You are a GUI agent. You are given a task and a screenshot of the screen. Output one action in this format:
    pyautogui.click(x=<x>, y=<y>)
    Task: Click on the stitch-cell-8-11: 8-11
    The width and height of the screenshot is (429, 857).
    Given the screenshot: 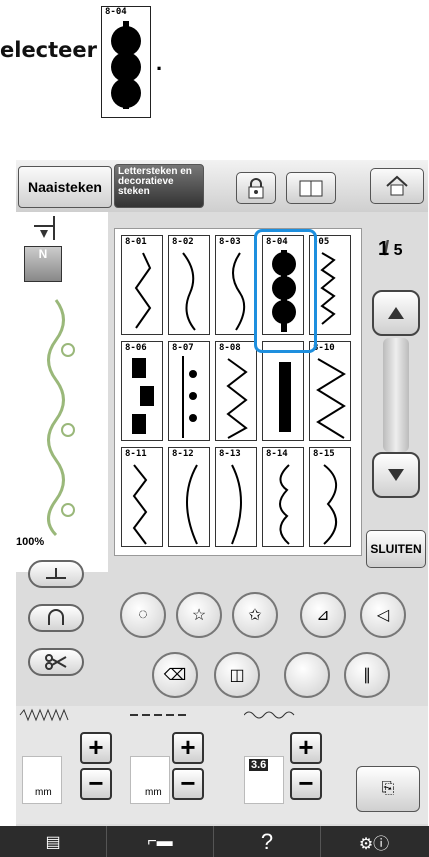 What is the action you would take?
    pyautogui.click(x=142, y=497)
    